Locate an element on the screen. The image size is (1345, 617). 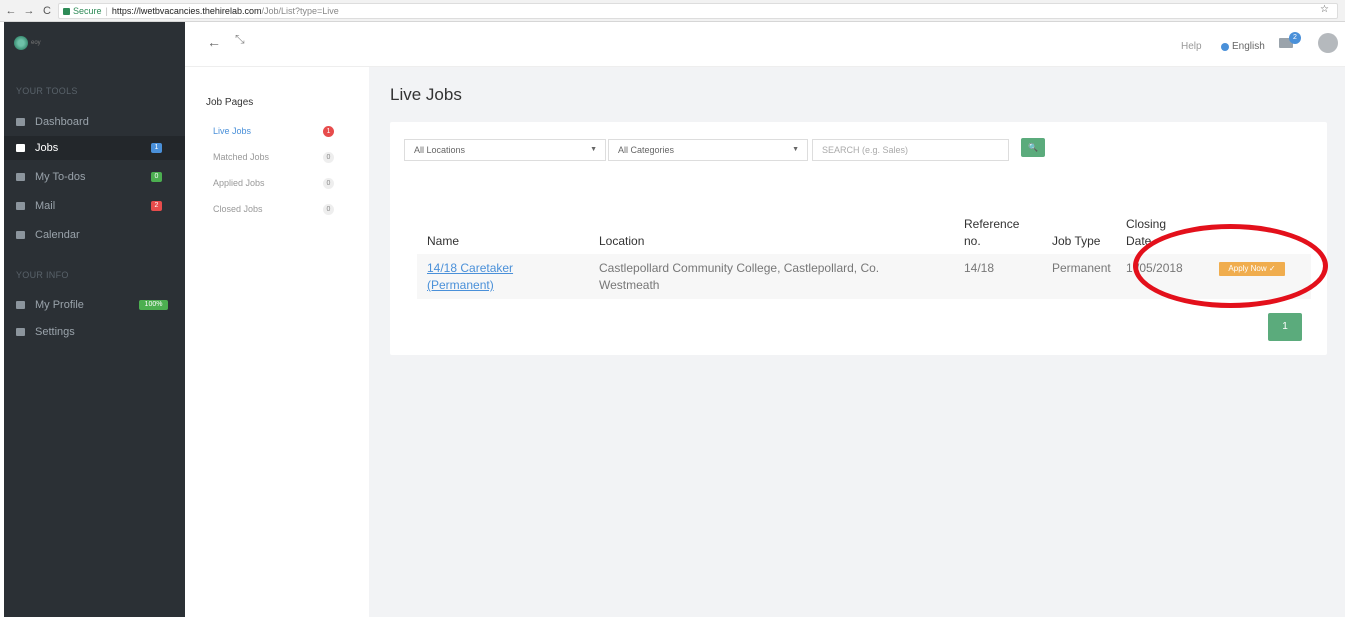
sidebar-item-label: My Profile is located at coordinates (59, 305).